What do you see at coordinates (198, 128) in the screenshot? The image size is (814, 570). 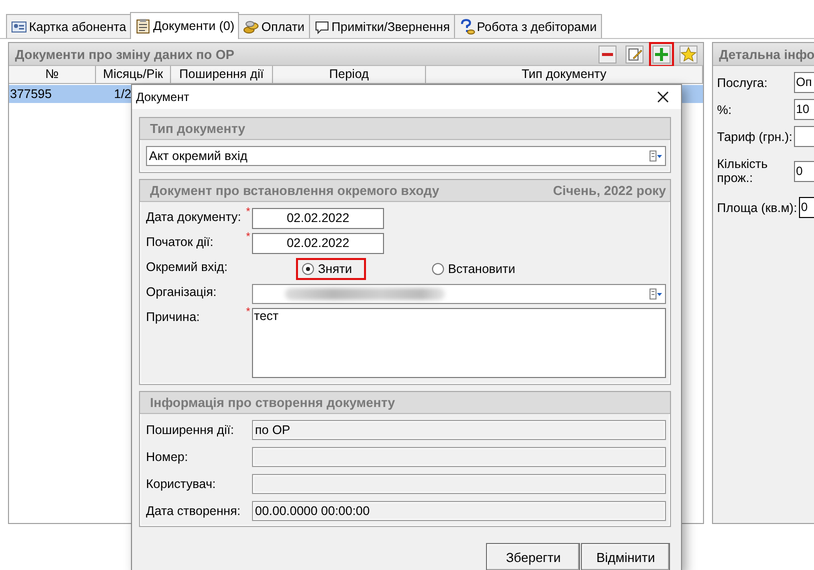 I see `section-title: Тип документу` at bounding box center [198, 128].